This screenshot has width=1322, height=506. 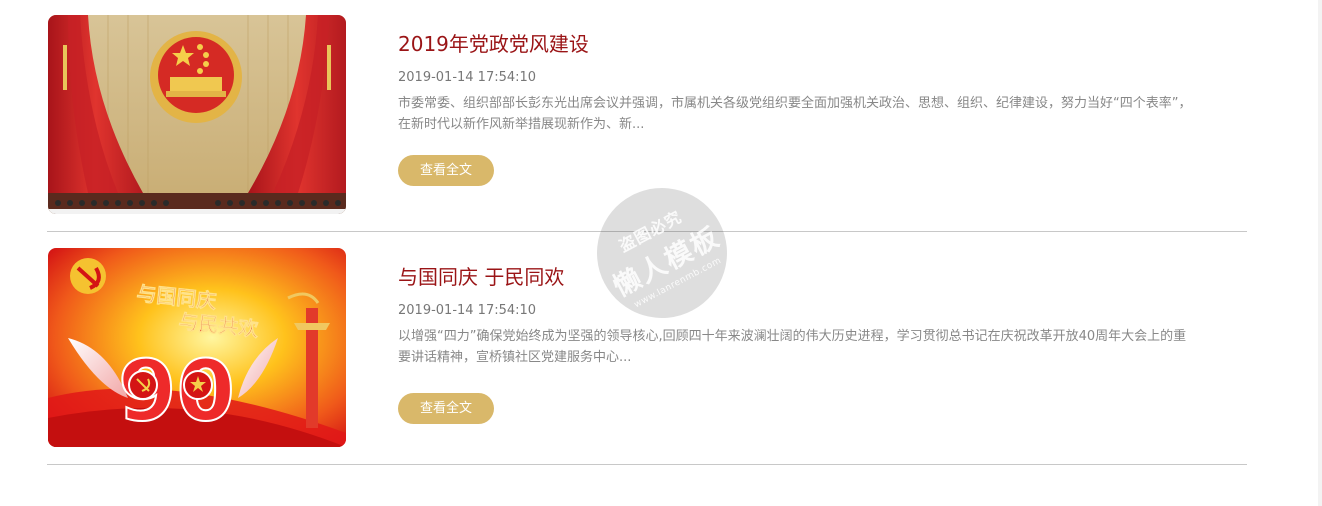 What do you see at coordinates (1320, 253) in the screenshot?
I see `scrollbar-track` at bounding box center [1320, 253].